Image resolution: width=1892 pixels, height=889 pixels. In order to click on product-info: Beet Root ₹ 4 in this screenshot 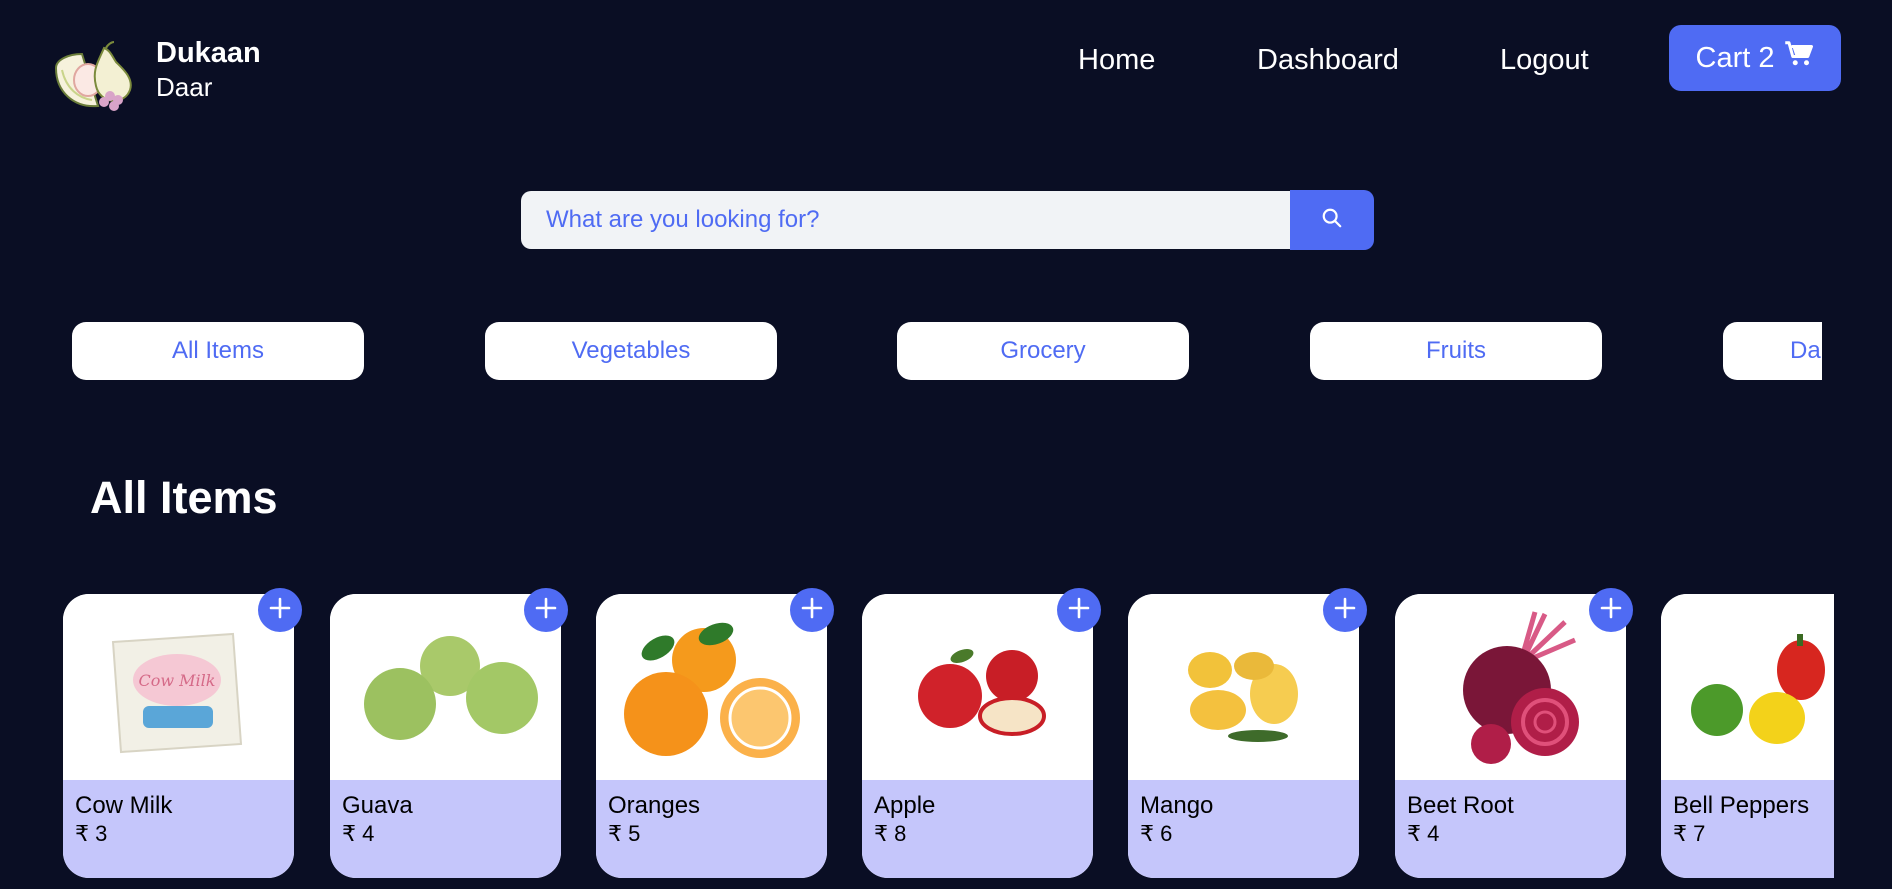, I will do `click(1510, 829)`.